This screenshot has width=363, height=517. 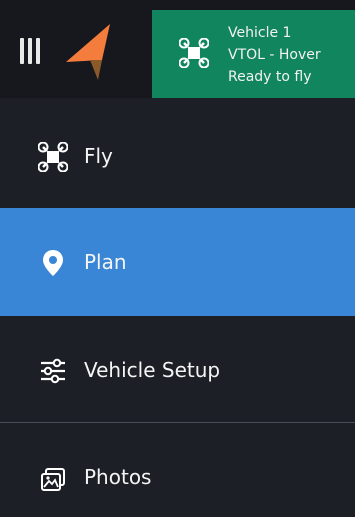 I want to click on vehicle-name: Vehicle 1, so click(x=260, y=33).